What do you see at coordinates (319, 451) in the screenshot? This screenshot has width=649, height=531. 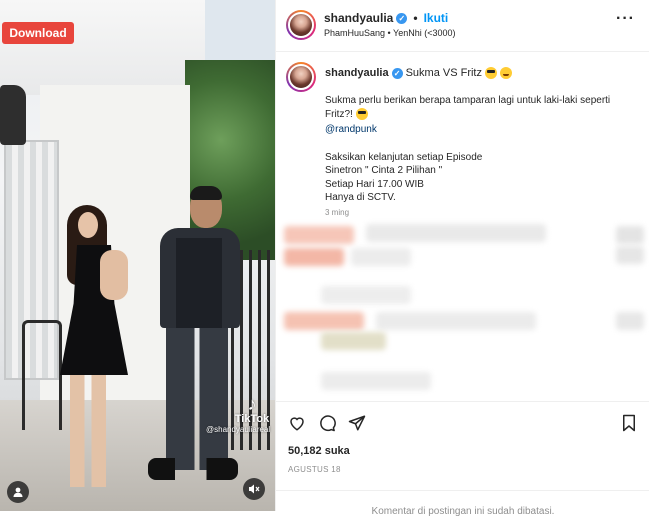 I see `like-count: 50,182 suka` at bounding box center [319, 451].